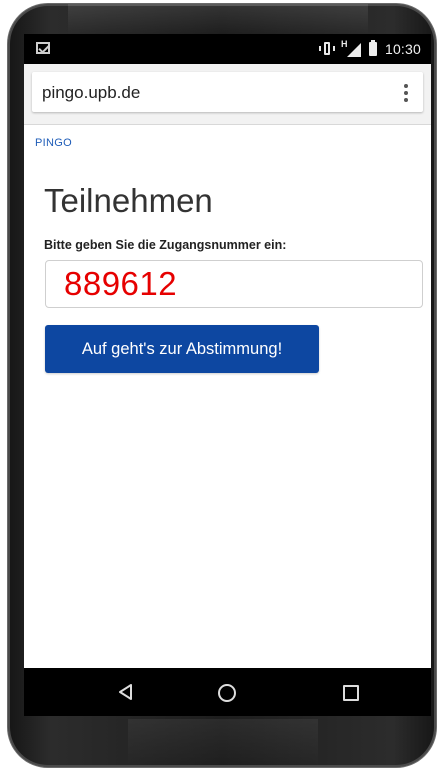 This screenshot has height=771, width=444. I want to click on status-icons: H 10:30, so click(369, 48).